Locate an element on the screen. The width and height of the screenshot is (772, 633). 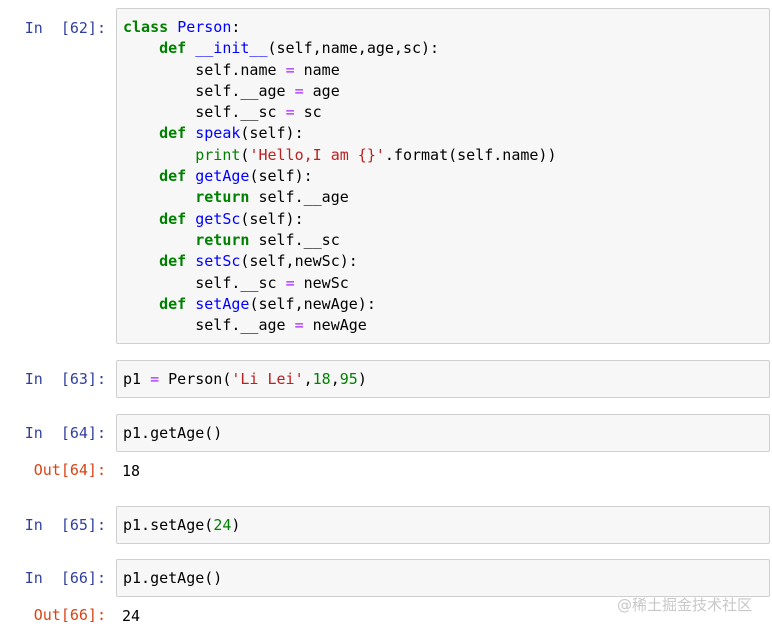
cell-output: 24 is located at coordinates (131, 616).